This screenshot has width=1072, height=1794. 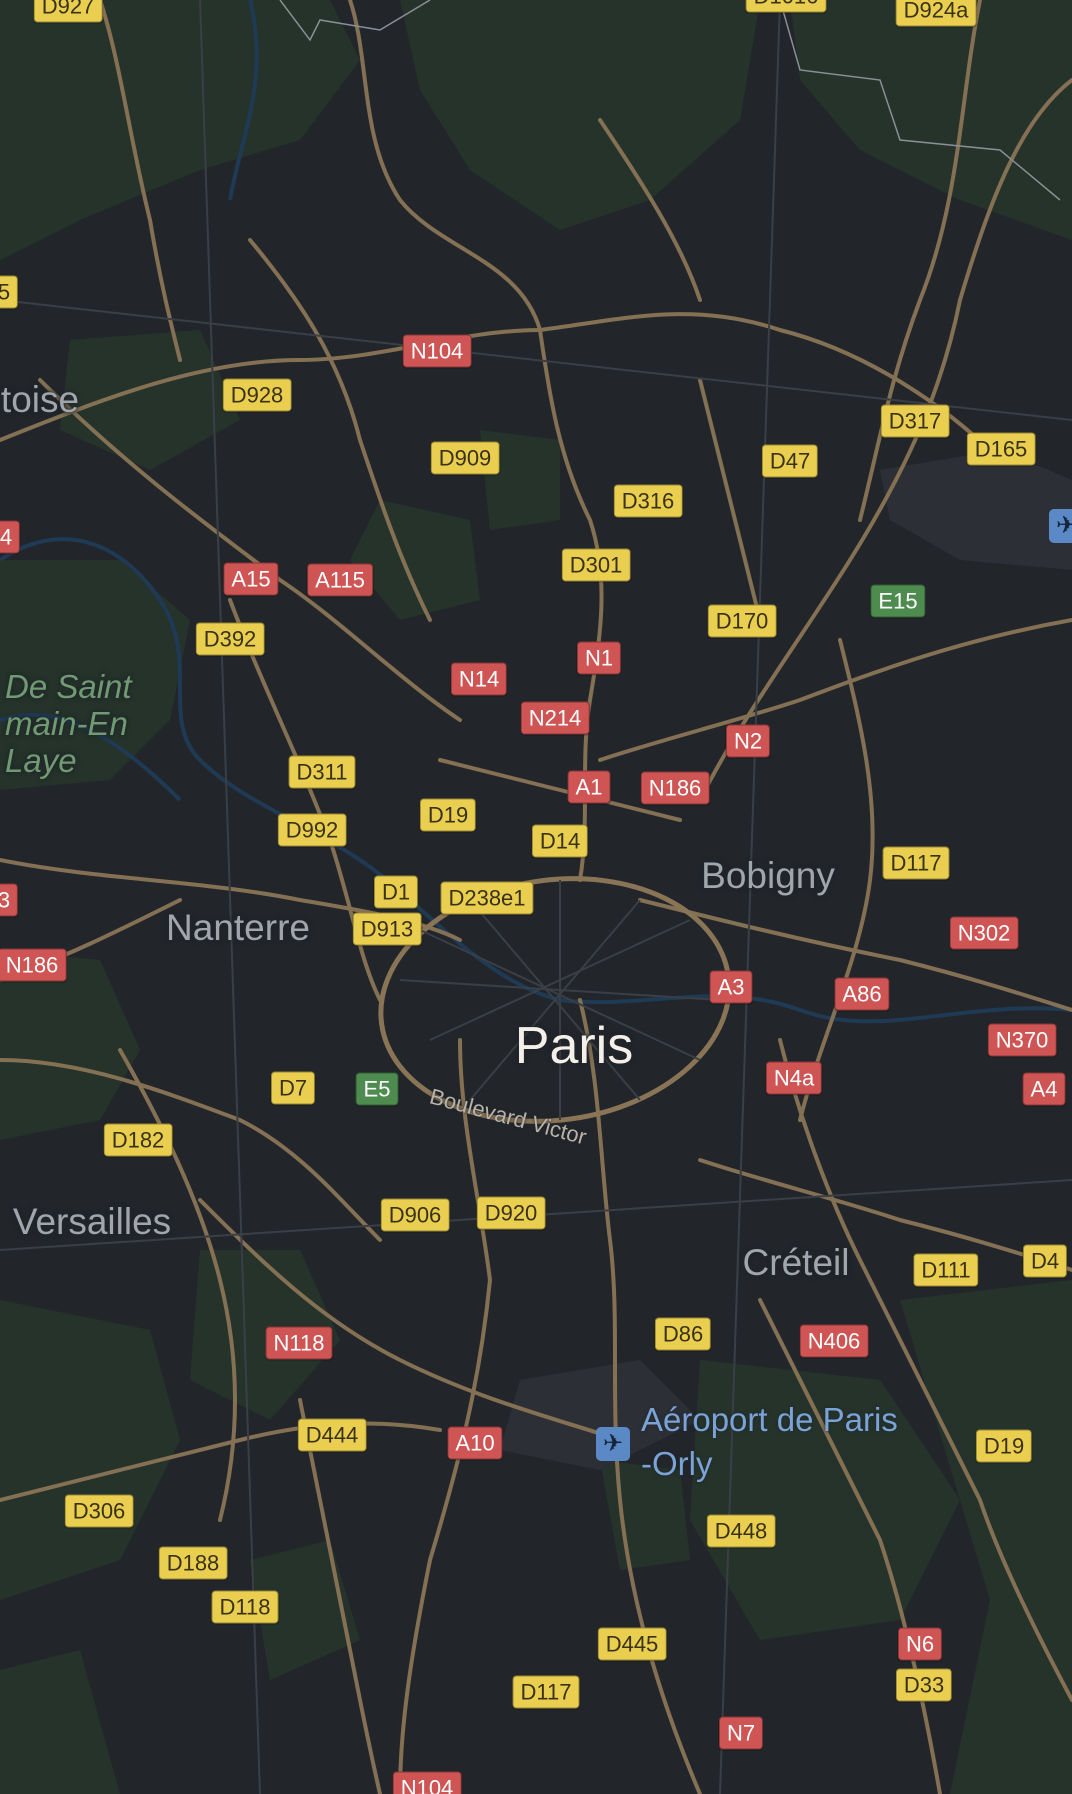 What do you see at coordinates (769, 1419) in the screenshot?
I see `airport-label-line-1: Aéroport de Paris` at bounding box center [769, 1419].